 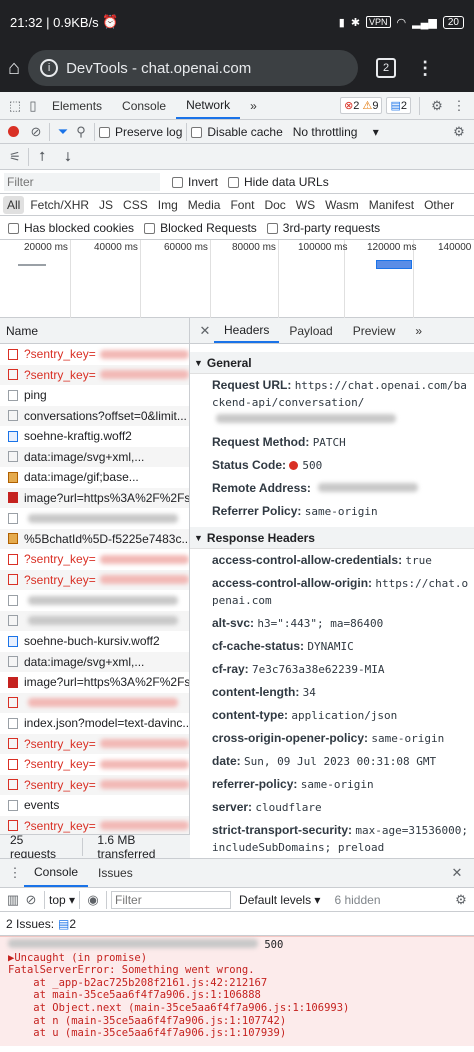 What do you see at coordinates (437, 106) in the screenshot?
I see `settings-gear-icon: ⚙` at bounding box center [437, 106].